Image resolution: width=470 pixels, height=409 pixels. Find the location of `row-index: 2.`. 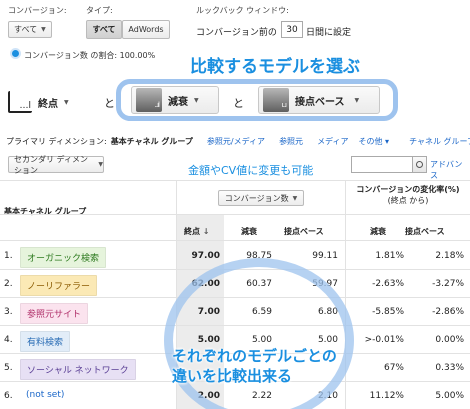

row-index: 2. is located at coordinates (8, 284).